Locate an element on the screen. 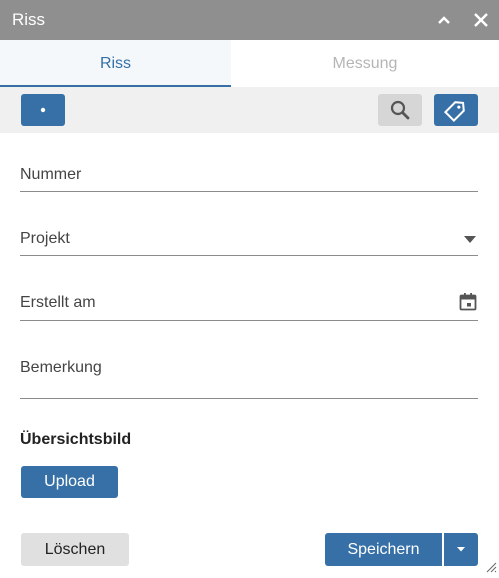  tag-button is located at coordinates (456, 110).